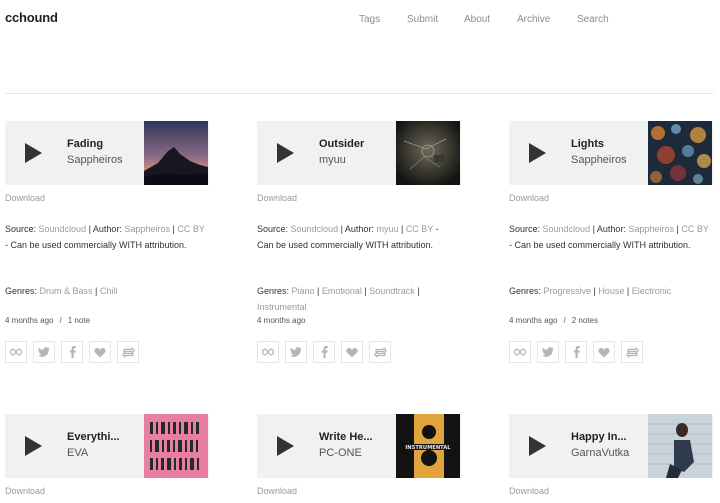  Describe the element at coordinates (387, 229) in the screenshot. I see `author-link: myuu` at that location.